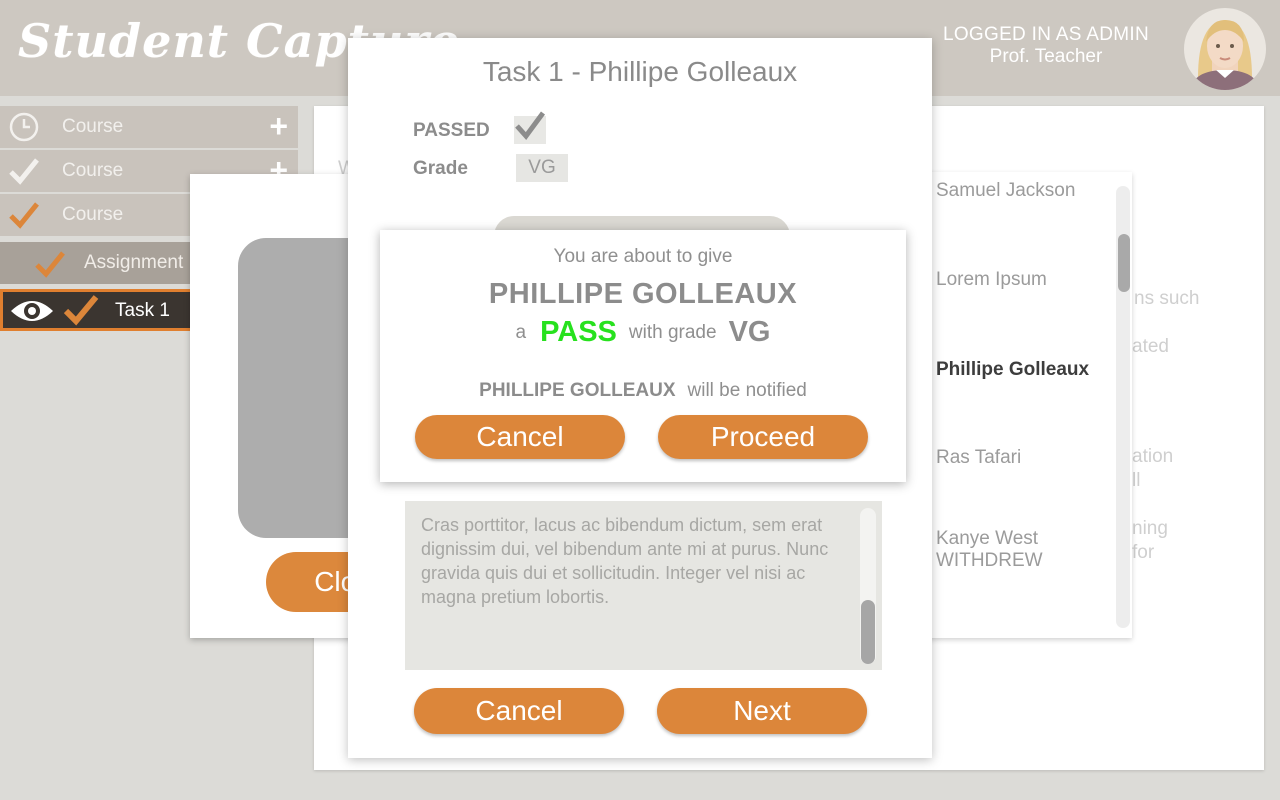 The width and height of the screenshot is (1280, 800). Describe the element at coordinates (519, 711) in the screenshot. I see `cancel-button: Cancel` at that location.